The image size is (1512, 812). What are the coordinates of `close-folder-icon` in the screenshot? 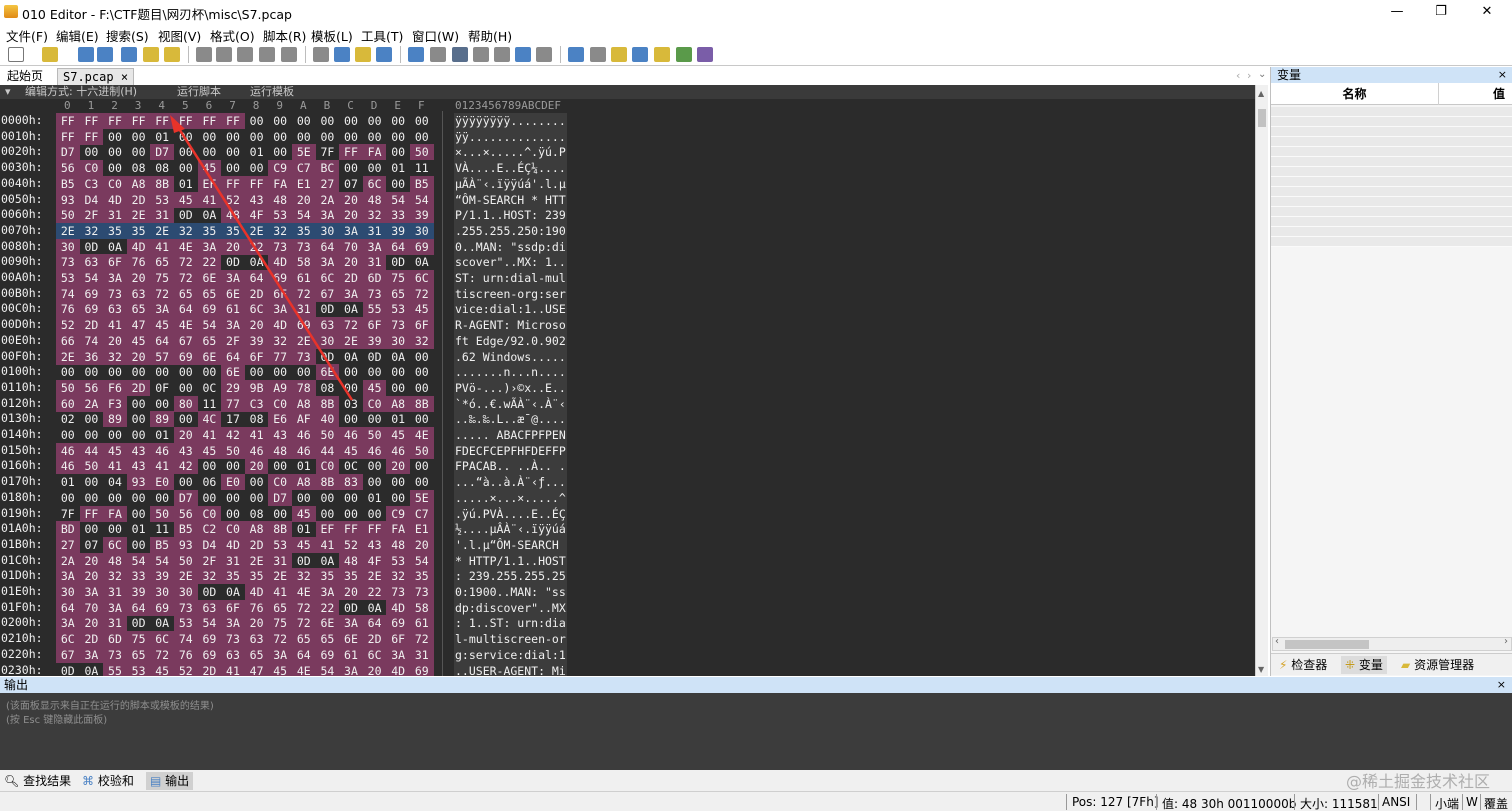 It's located at (172, 54).